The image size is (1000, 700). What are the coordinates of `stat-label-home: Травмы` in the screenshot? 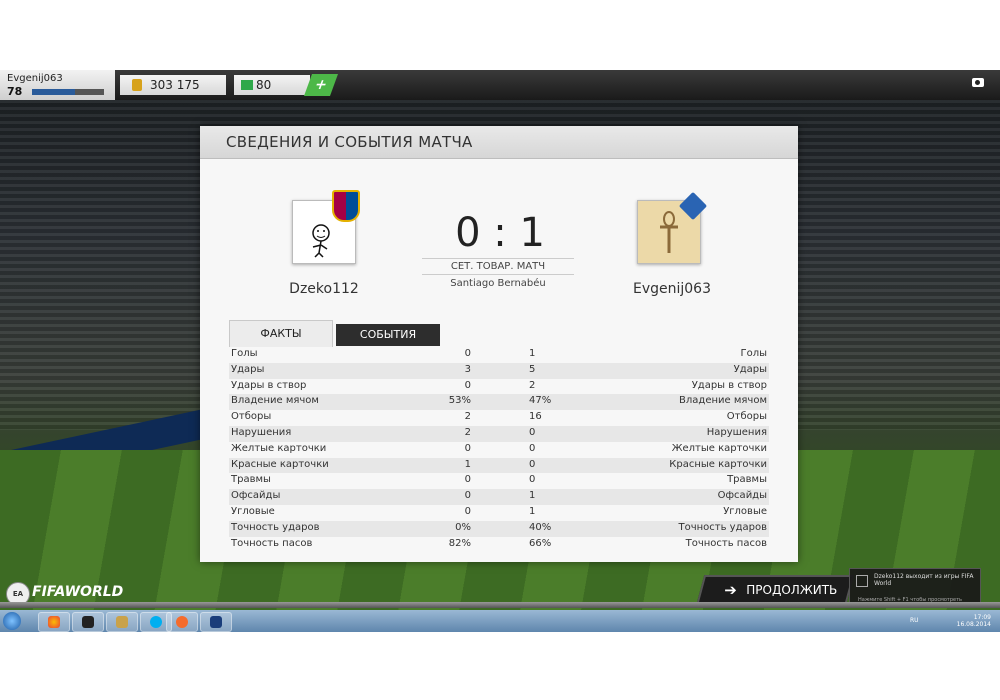 It's located at (251, 480).